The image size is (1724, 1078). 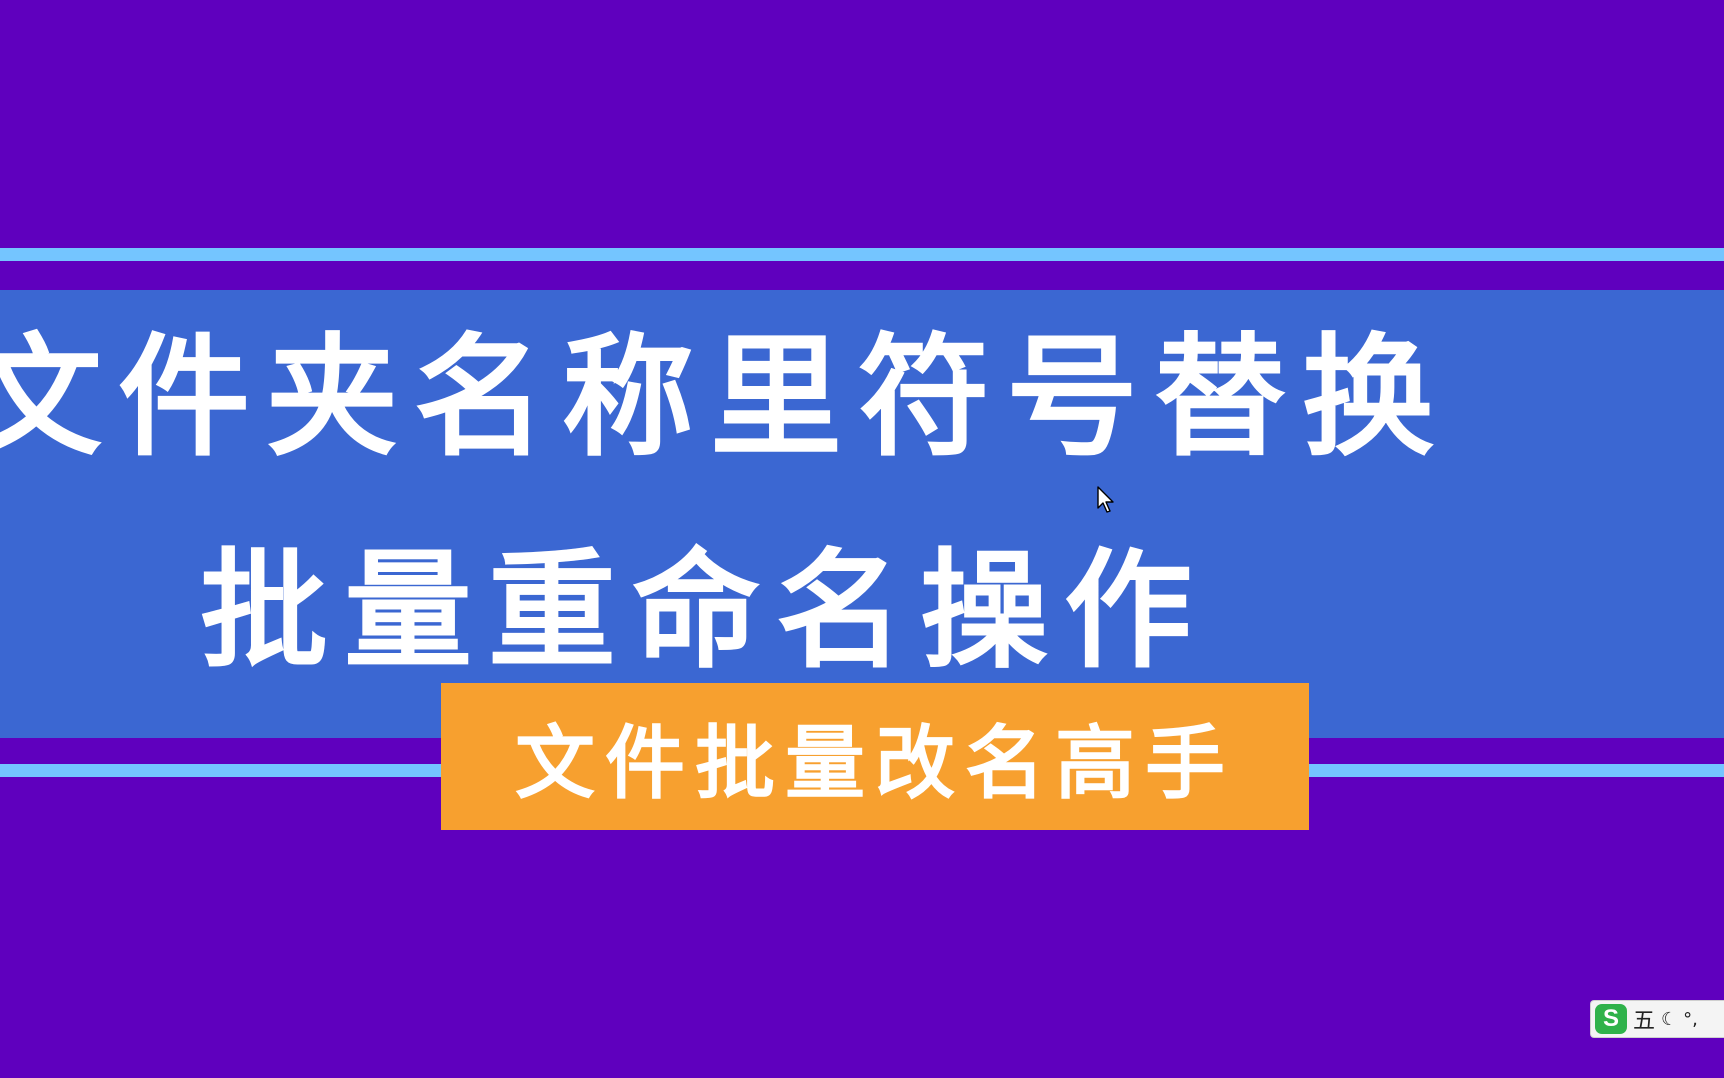 I want to click on title-line-1: 文件夹名称里符号替换, so click(x=725, y=398).